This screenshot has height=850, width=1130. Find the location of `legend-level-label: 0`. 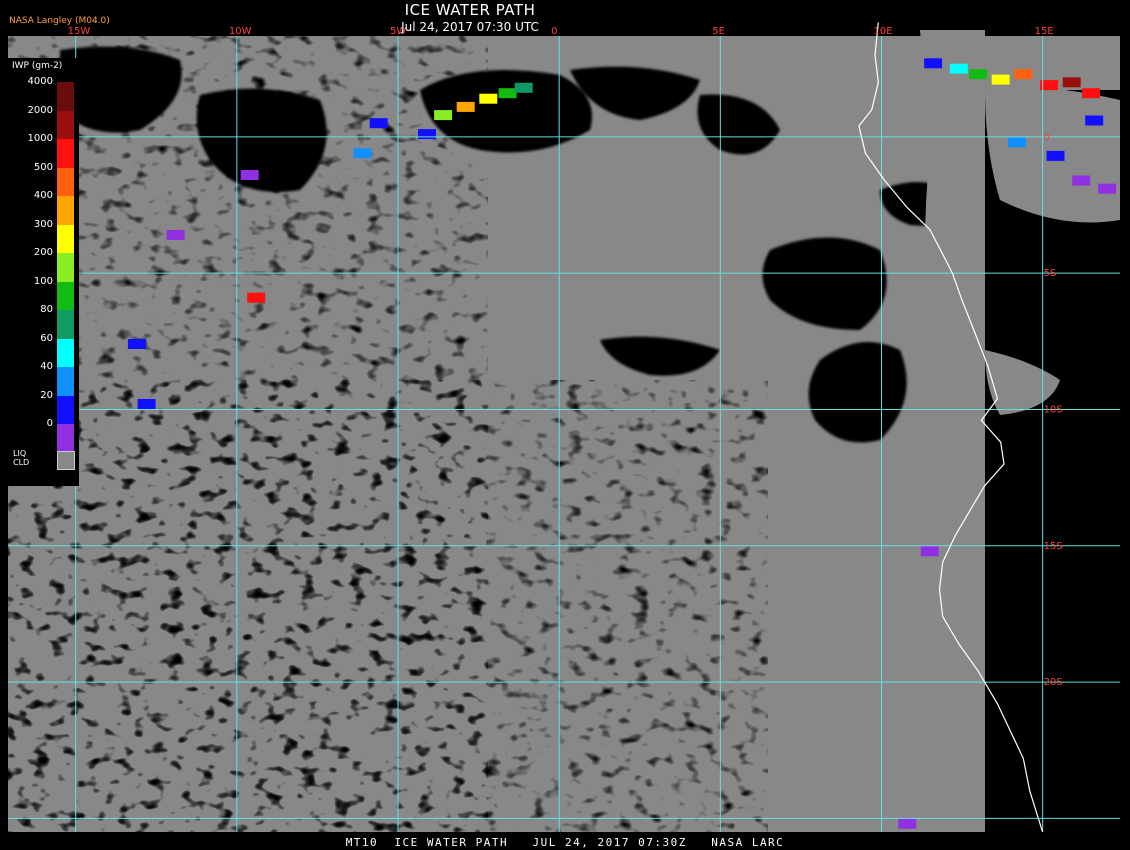

legend-level-label: 0 is located at coordinates (49, 423).